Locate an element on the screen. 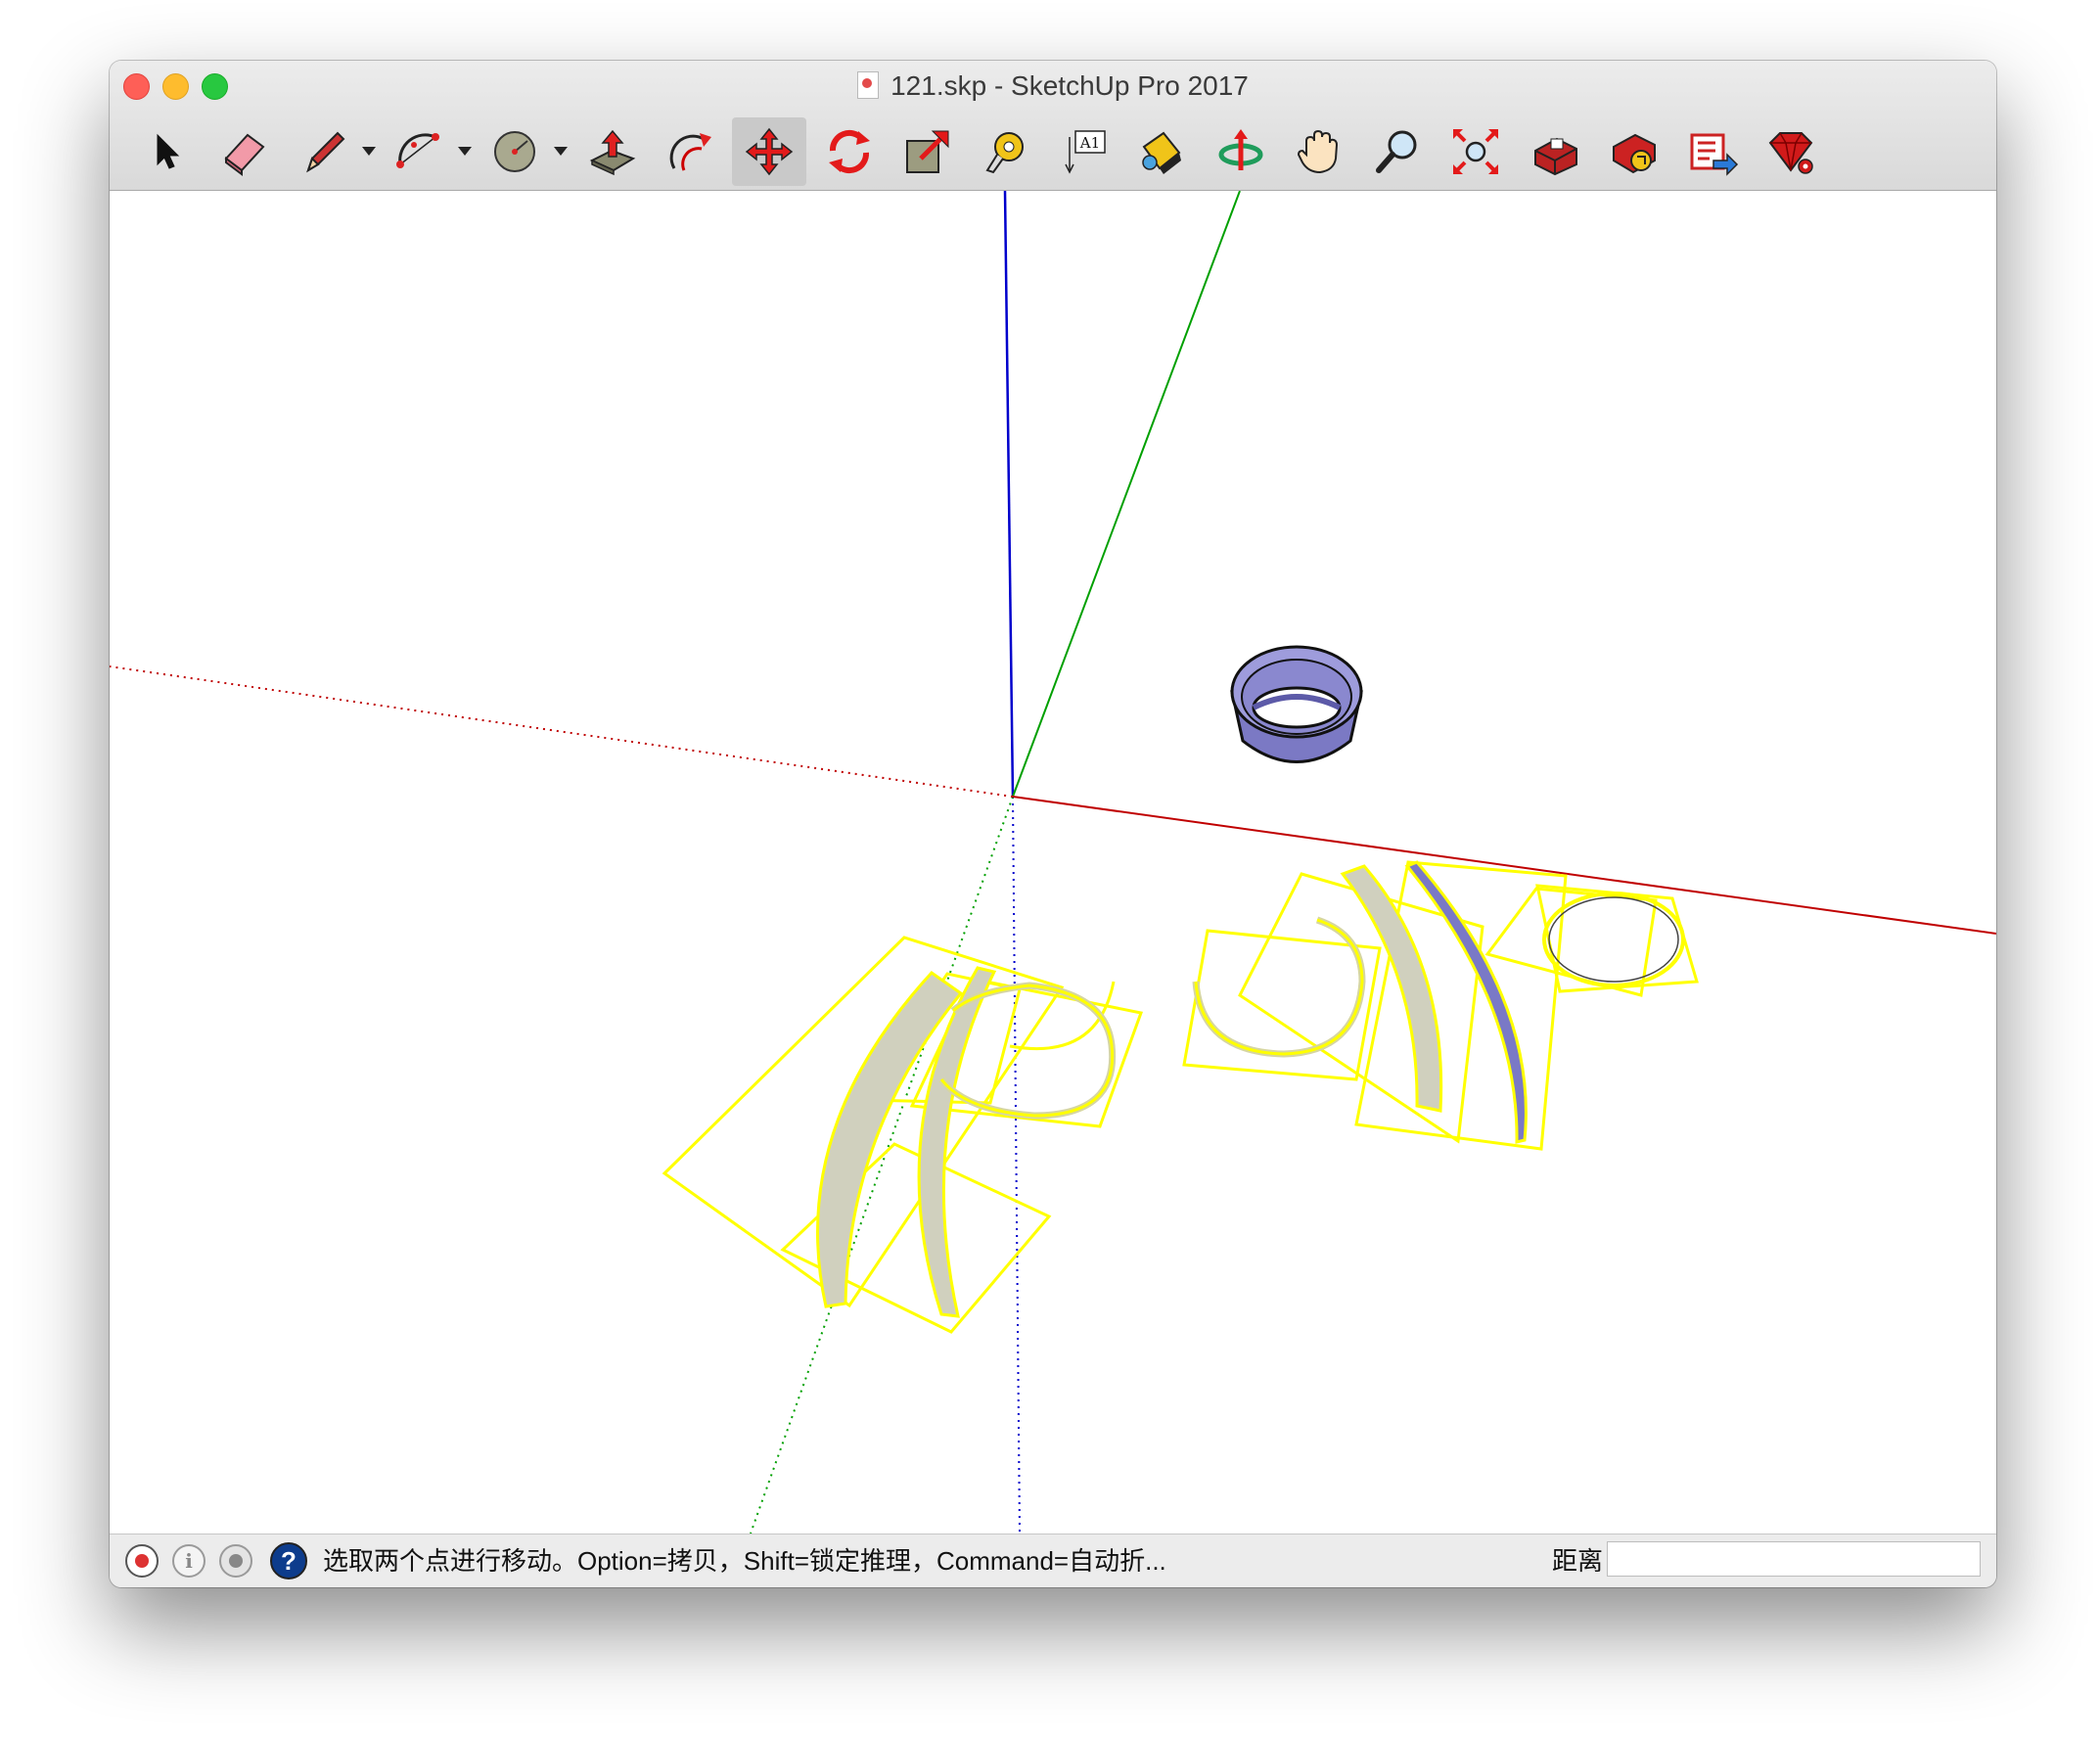 This screenshot has height=1740, width=2100. paint-bucket-icon is located at coordinates (1161, 152).